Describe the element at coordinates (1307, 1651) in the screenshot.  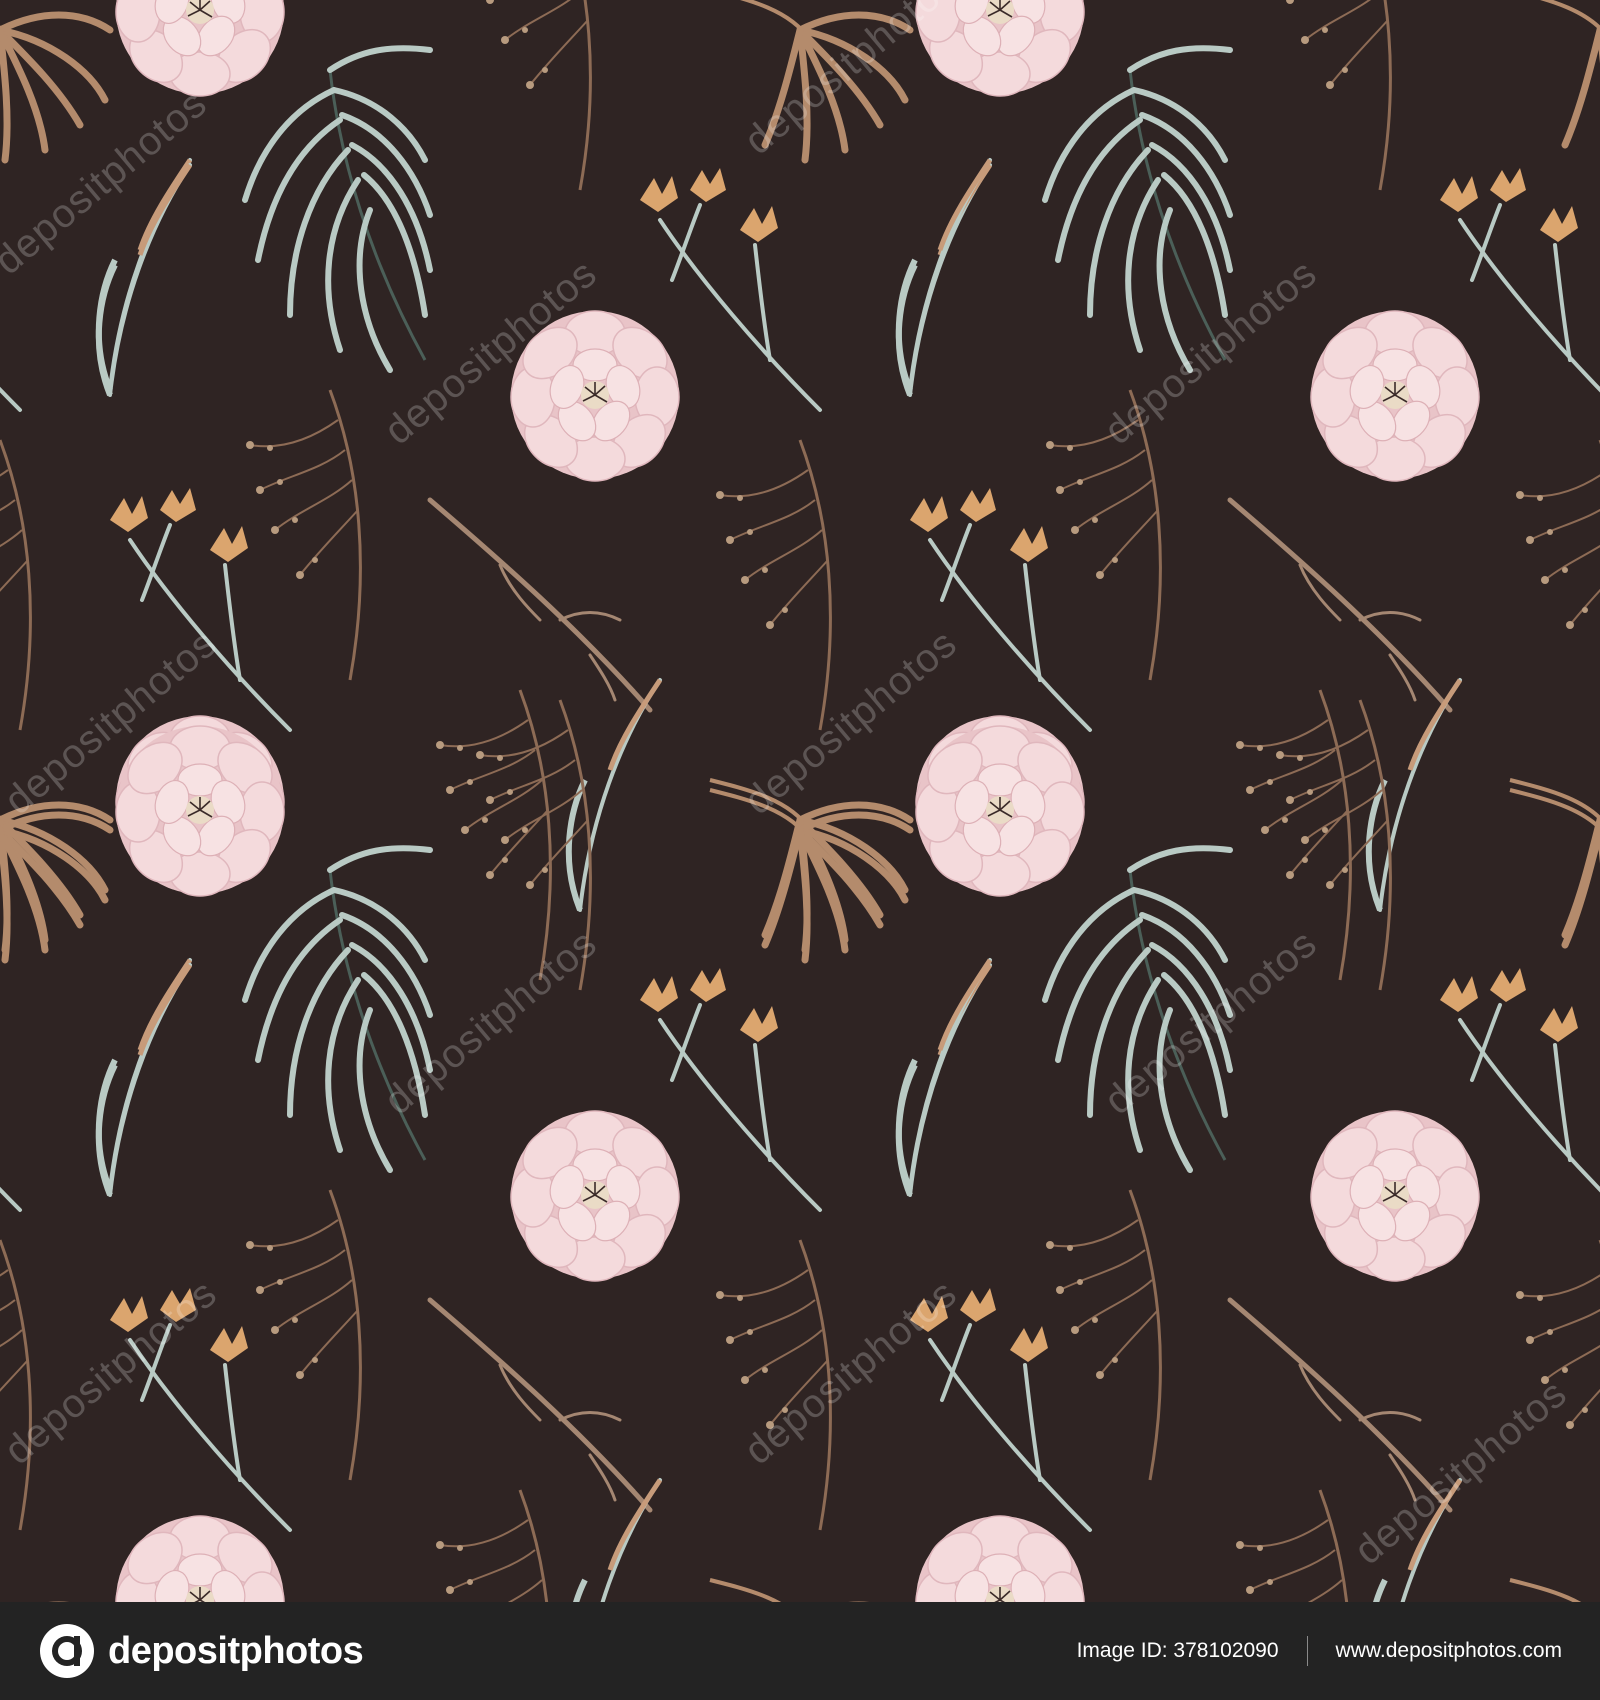
I see `footer-divider` at that location.